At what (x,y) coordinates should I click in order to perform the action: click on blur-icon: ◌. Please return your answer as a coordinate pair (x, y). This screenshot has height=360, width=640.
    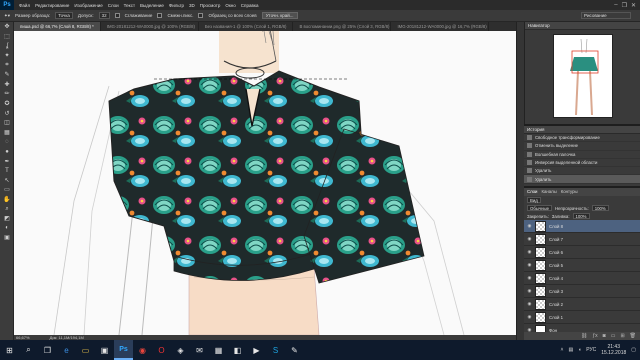
    Looking at the image, I should click on (7, 142).